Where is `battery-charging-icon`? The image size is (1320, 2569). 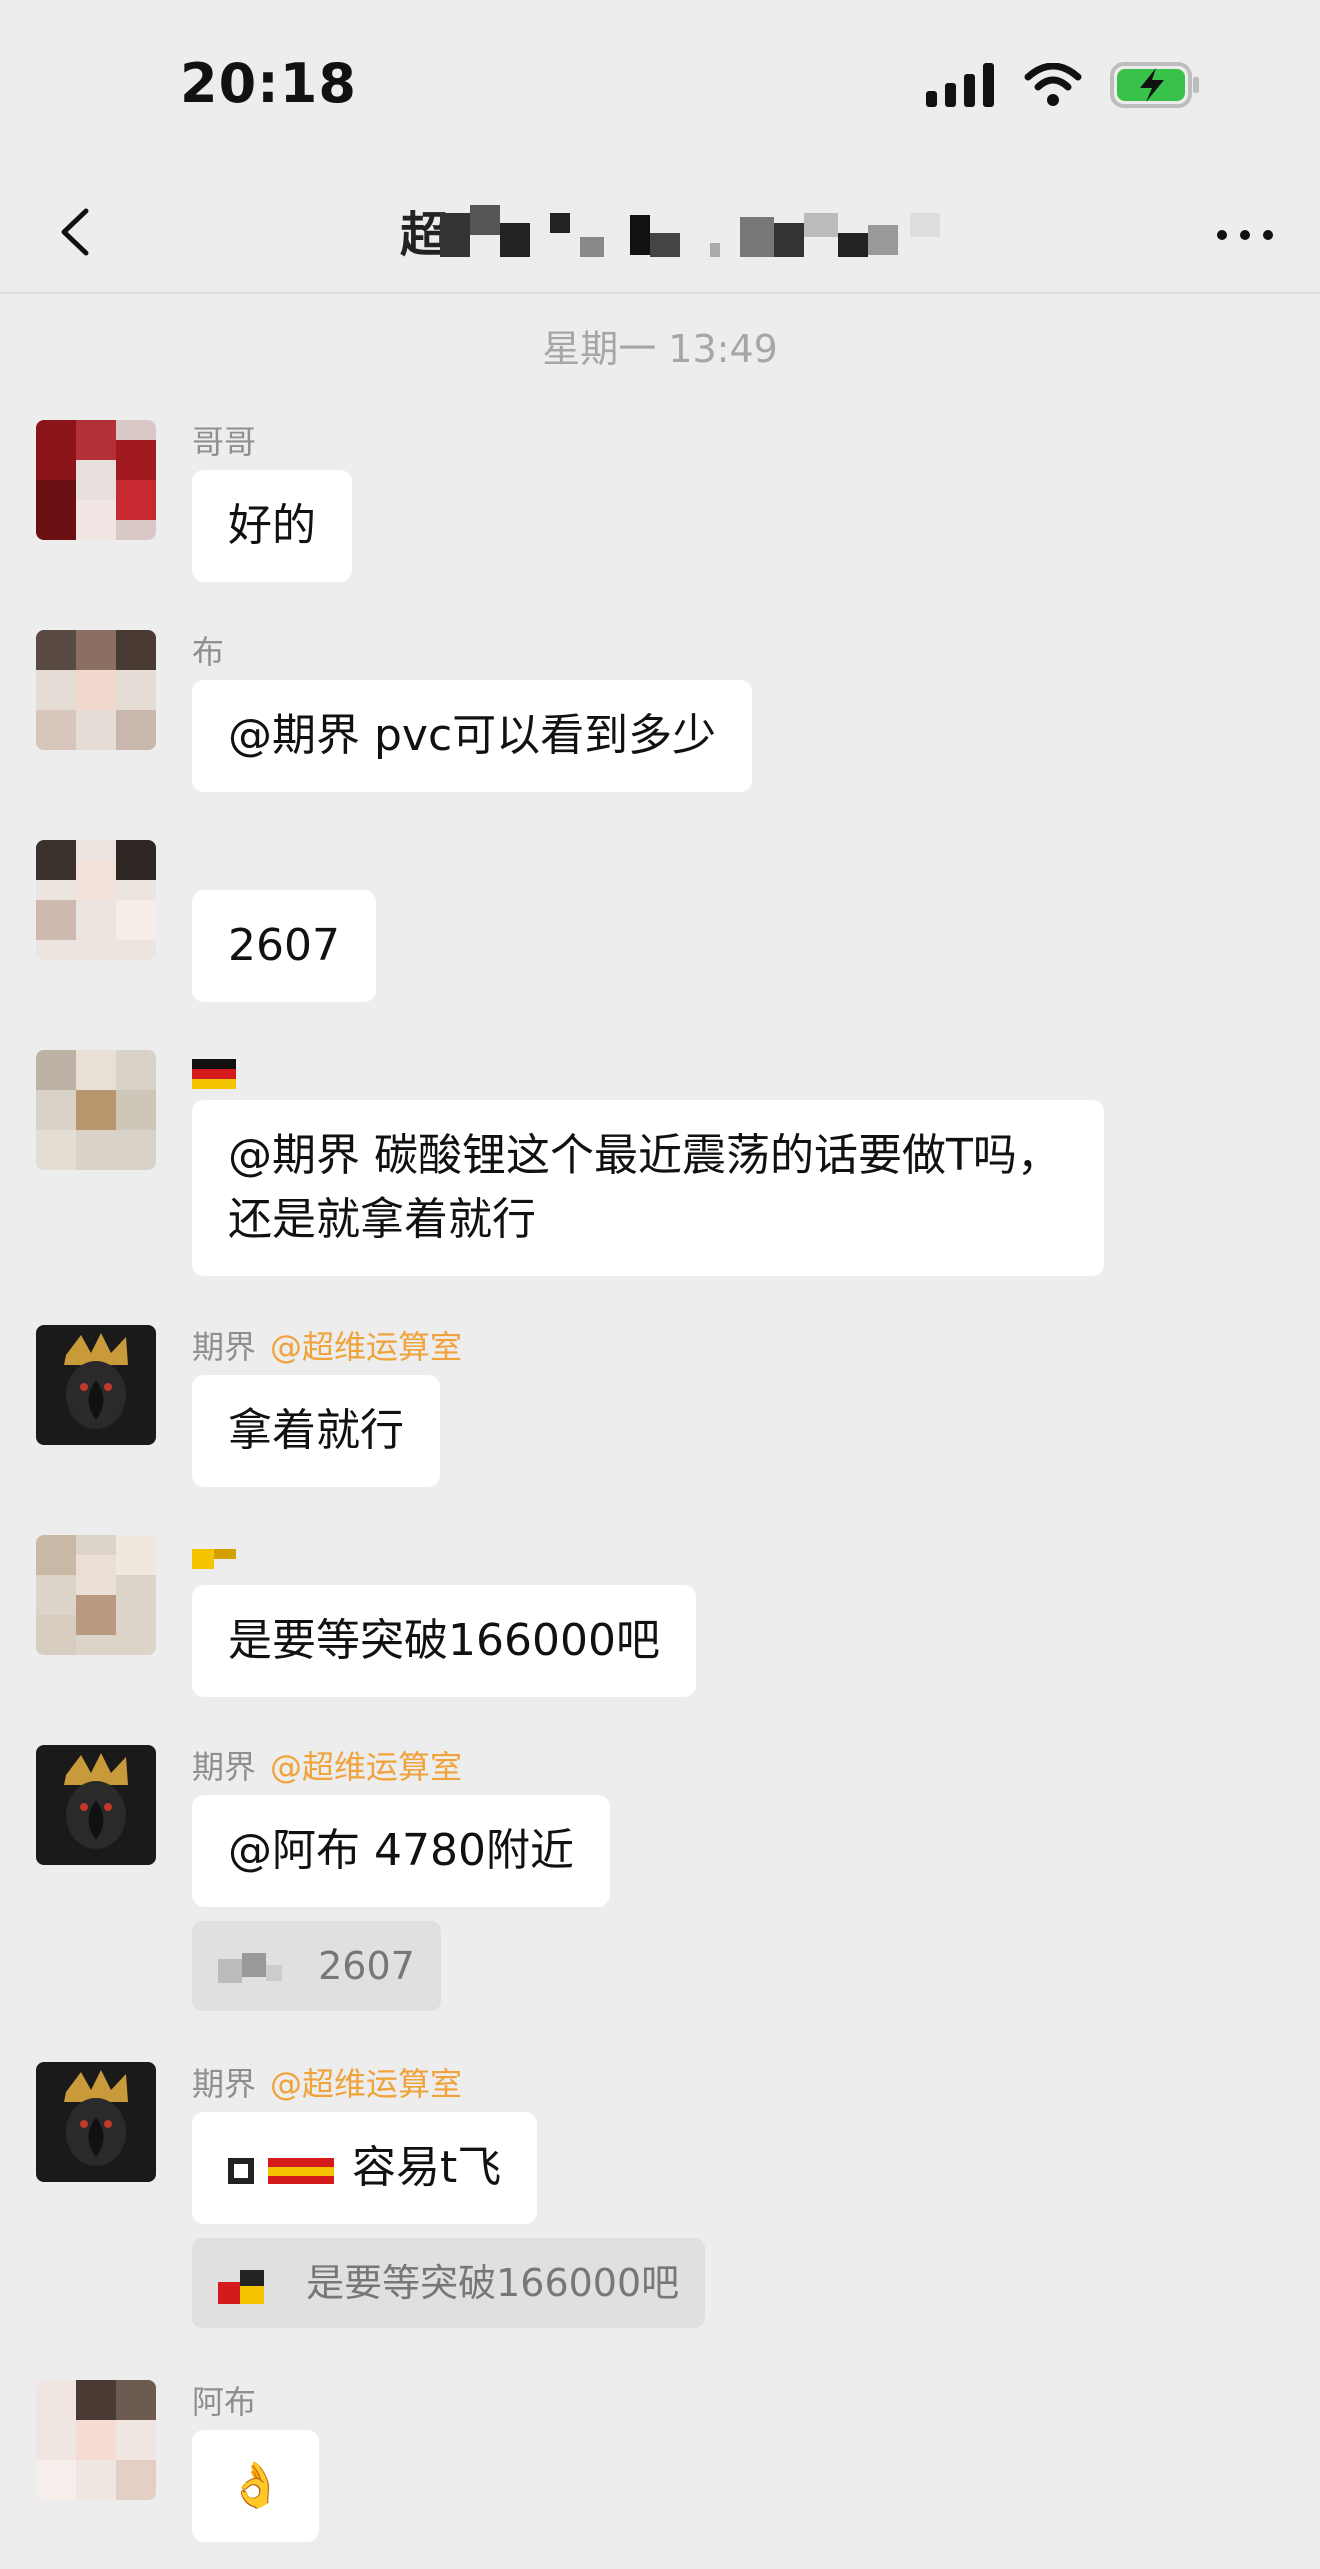 battery-charging-icon is located at coordinates (1154, 85).